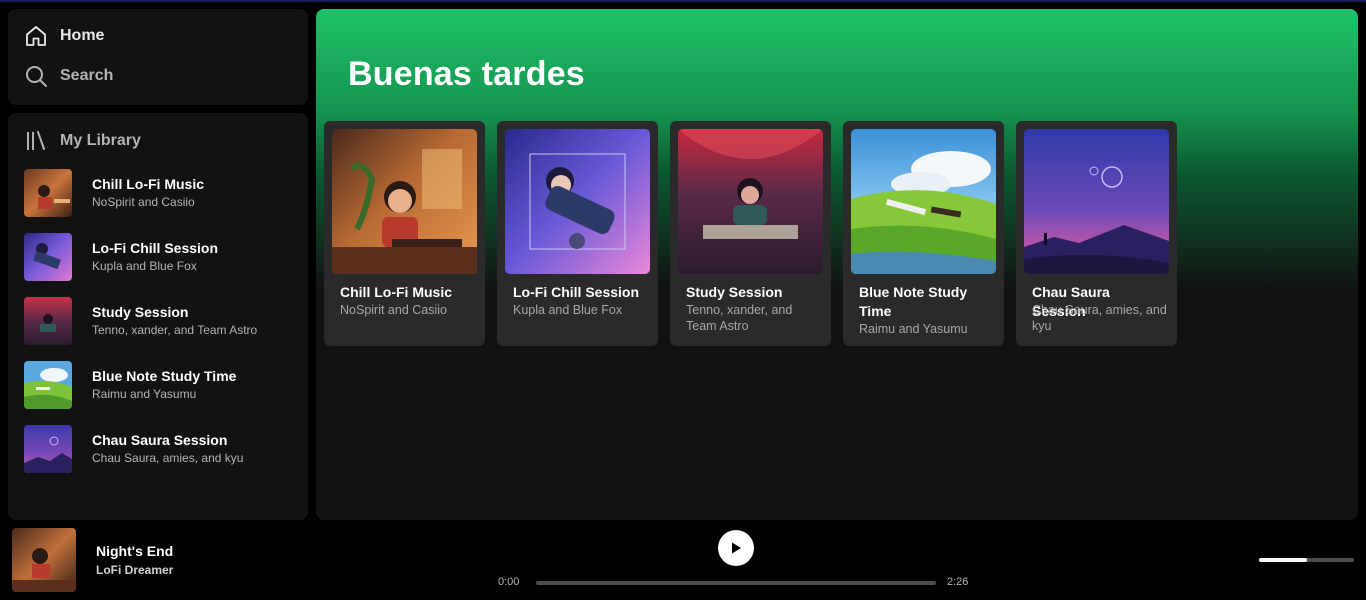 The image size is (1366, 600). What do you see at coordinates (1283, 560) in the screenshot?
I see `volume-fill` at bounding box center [1283, 560].